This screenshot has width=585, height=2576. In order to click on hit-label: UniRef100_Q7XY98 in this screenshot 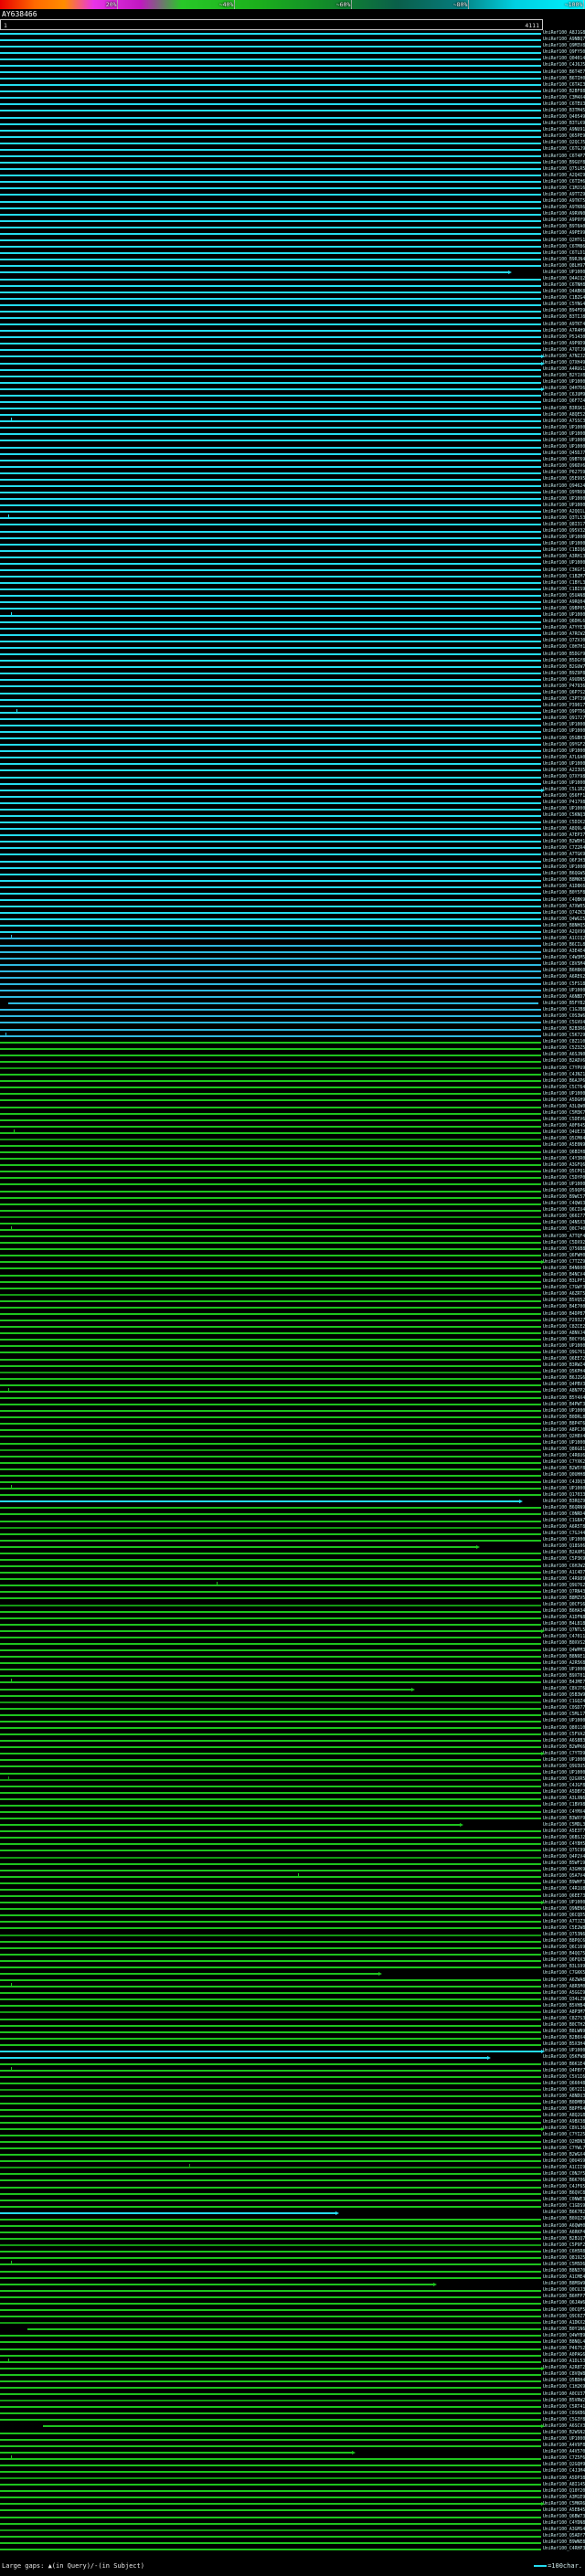, I will do `click(564, 777)`.